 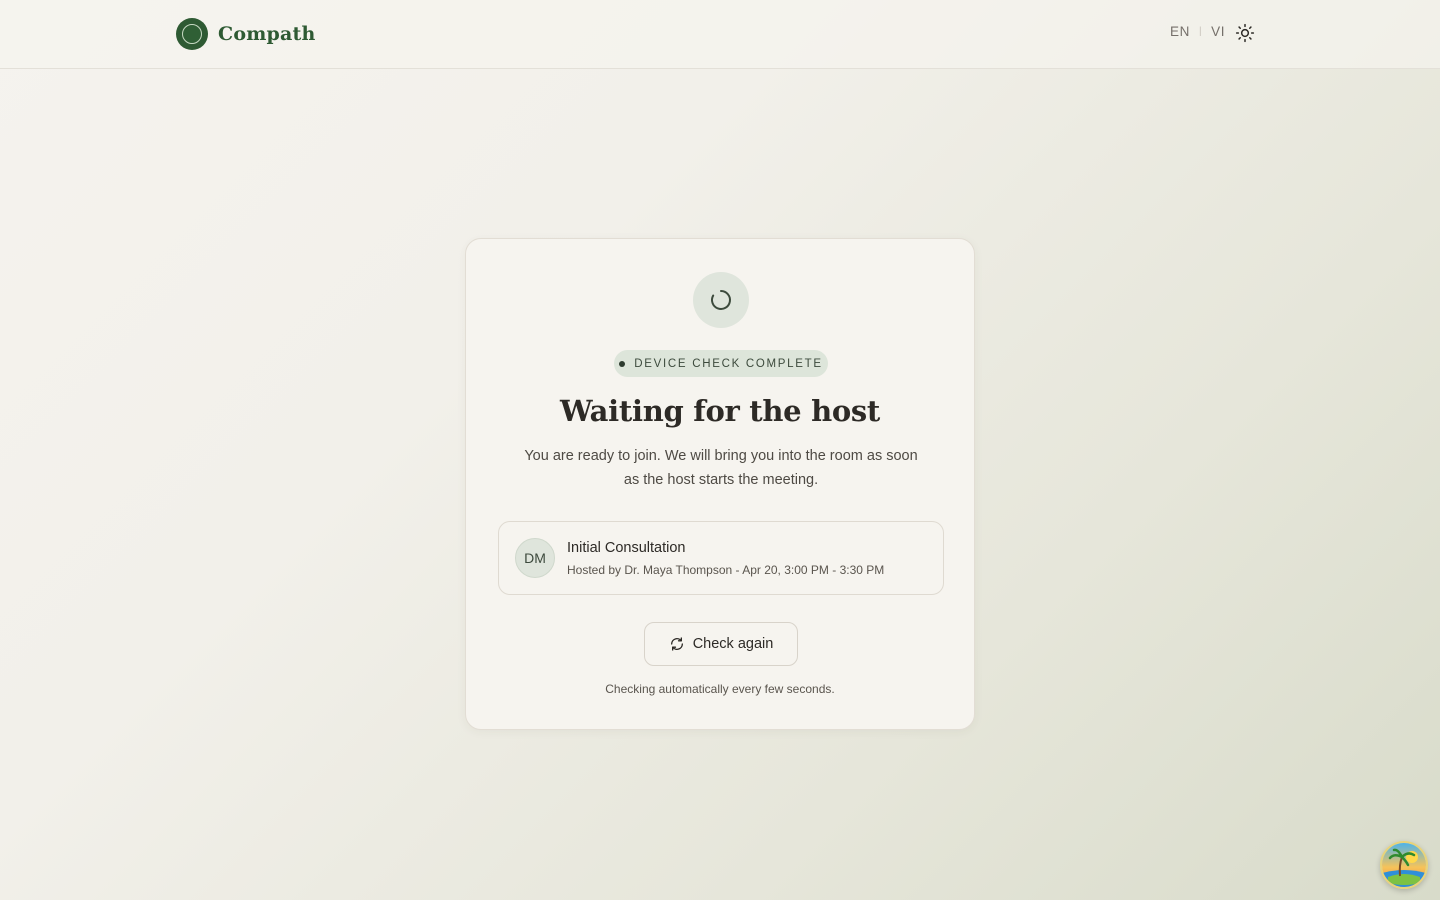 I want to click on refresh-icon, so click(x=677, y=644).